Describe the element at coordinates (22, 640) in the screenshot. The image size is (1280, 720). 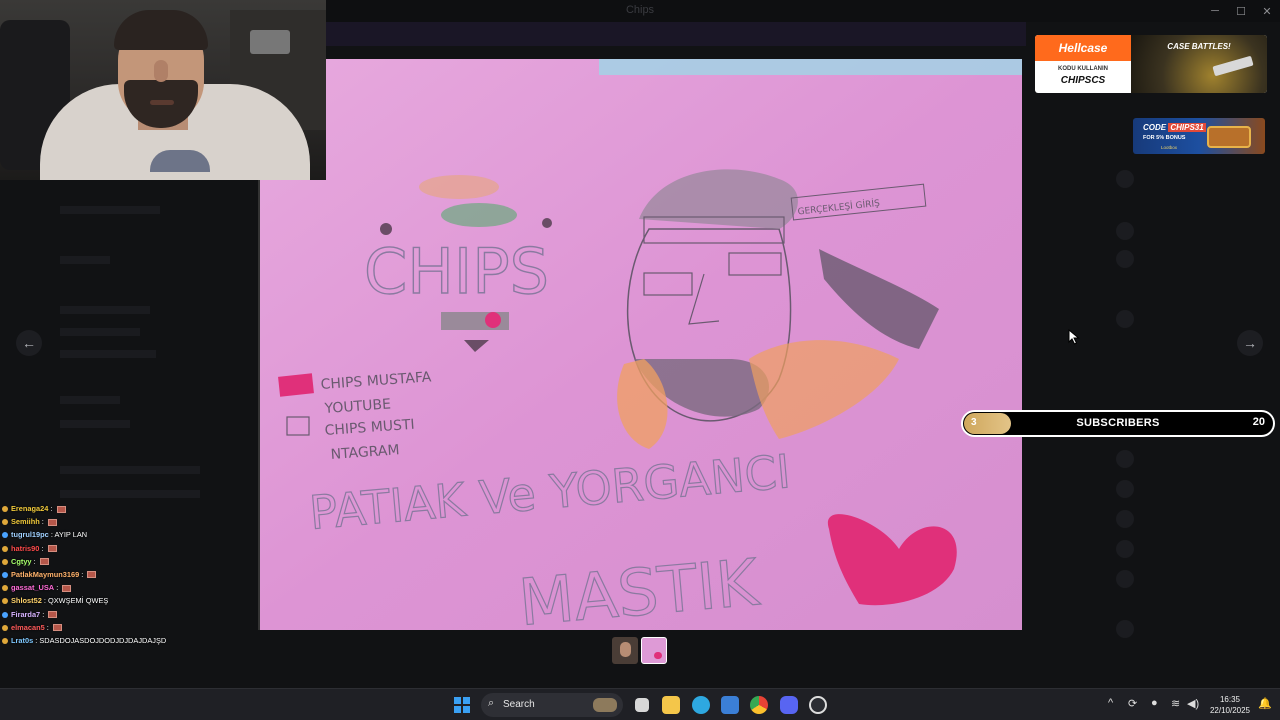
I see `chat-username: Lrat0s` at that location.